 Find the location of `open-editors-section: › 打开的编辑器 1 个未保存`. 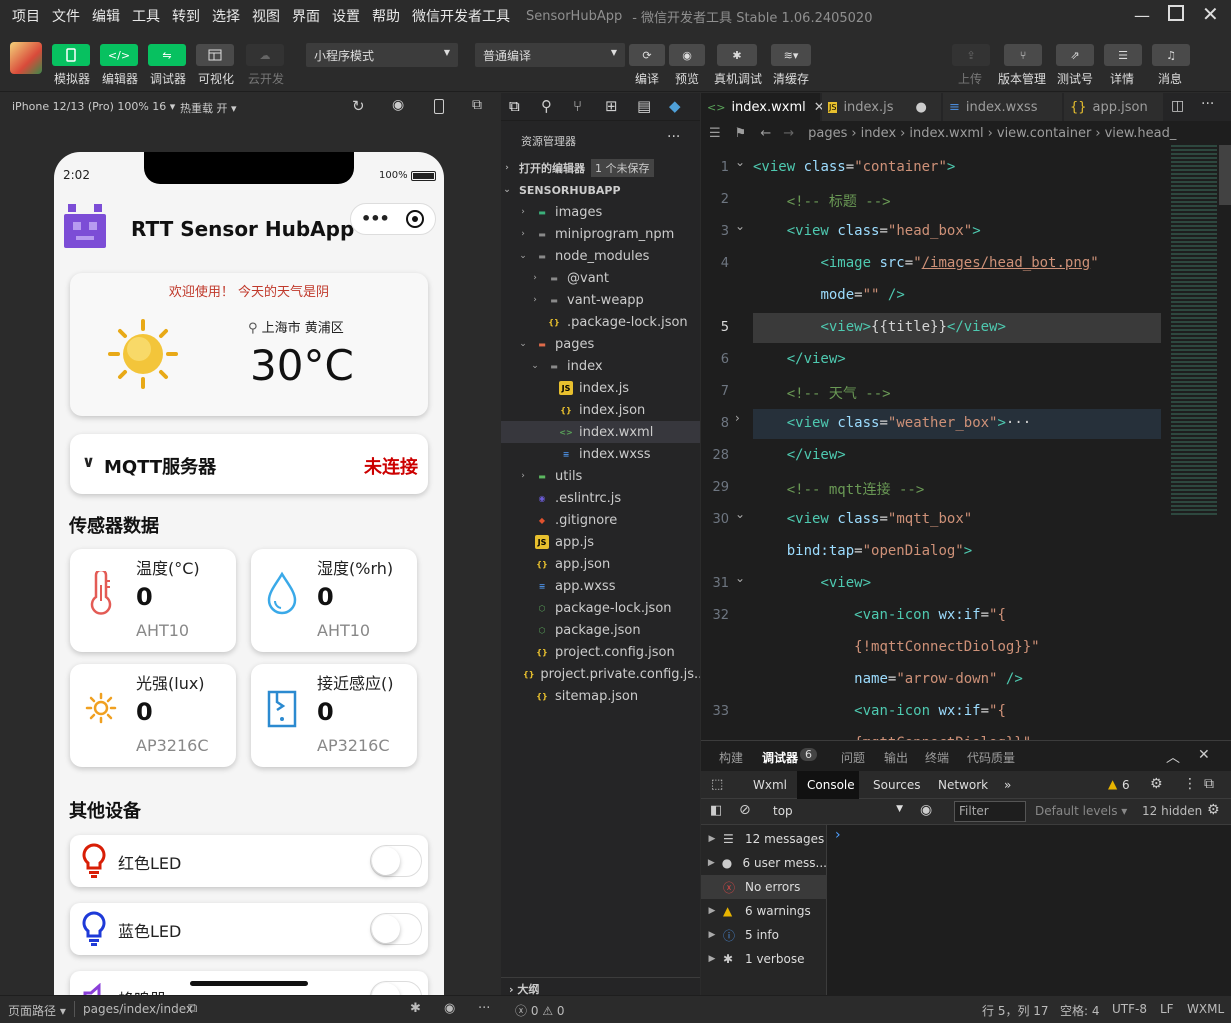

open-editors-section: › 打开的编辑器 1 个未保存 is located at coordinates (600, 168).